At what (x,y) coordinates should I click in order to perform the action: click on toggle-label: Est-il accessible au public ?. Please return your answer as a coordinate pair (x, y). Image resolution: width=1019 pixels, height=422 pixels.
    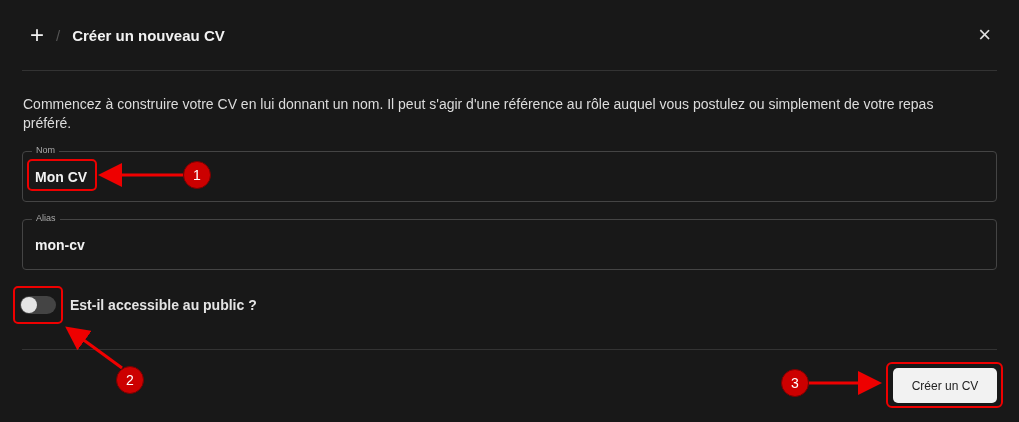
    Looking at the image, I should click on (163, 305).